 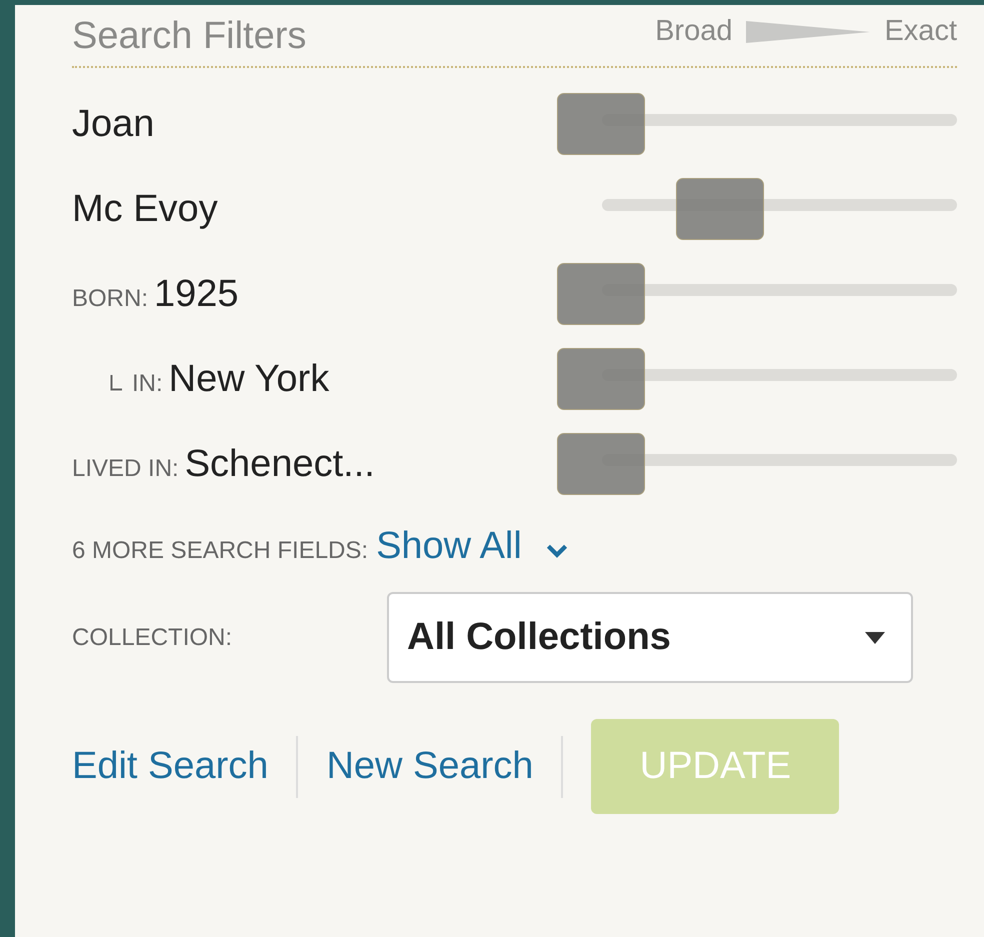 What do you see at coordinates (693, 31) in the screenshot?
I see `scale-label: Broad` at bounding box center [693, 31].